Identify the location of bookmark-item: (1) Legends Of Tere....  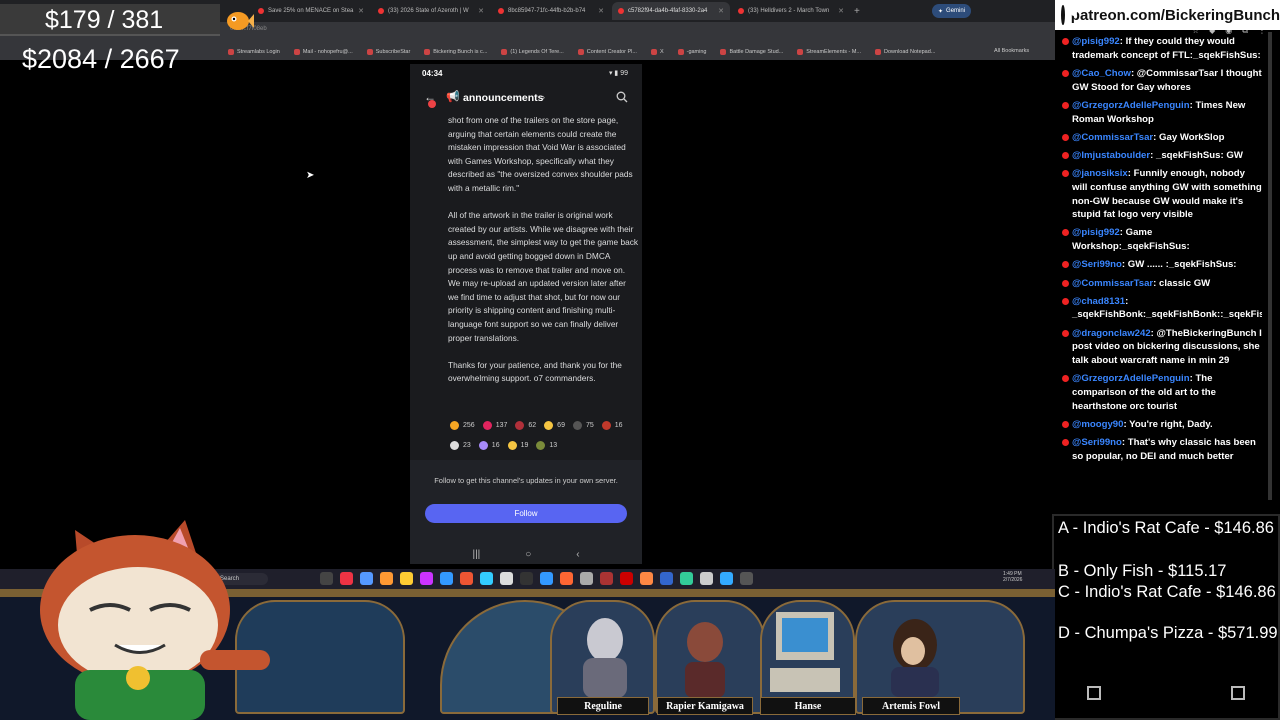
(532, 52).